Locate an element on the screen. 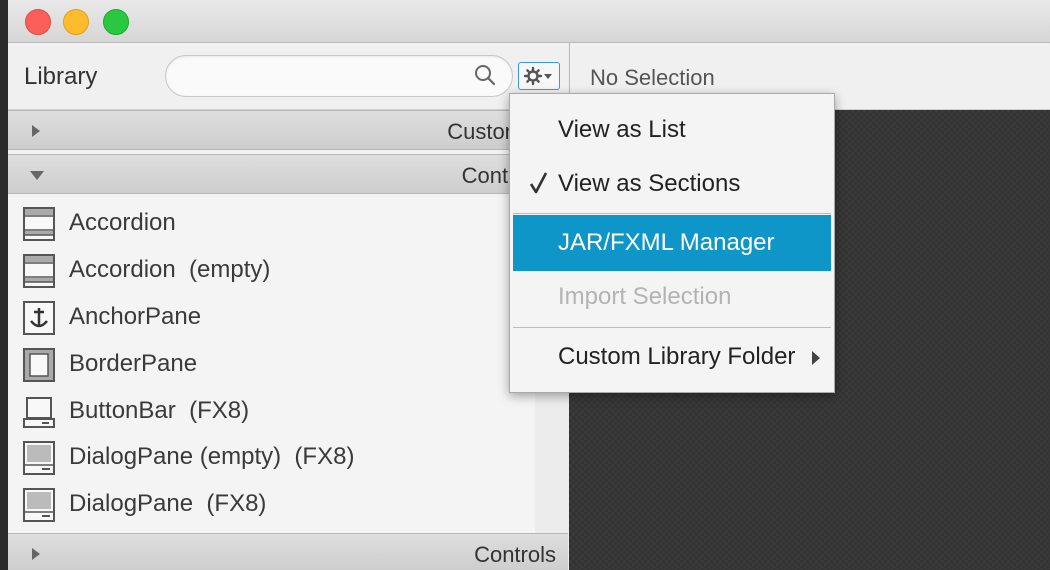 Image resolution: width=1050 pixels, height=570 pixels. anchor-icon is located at coordinates (39, 318).